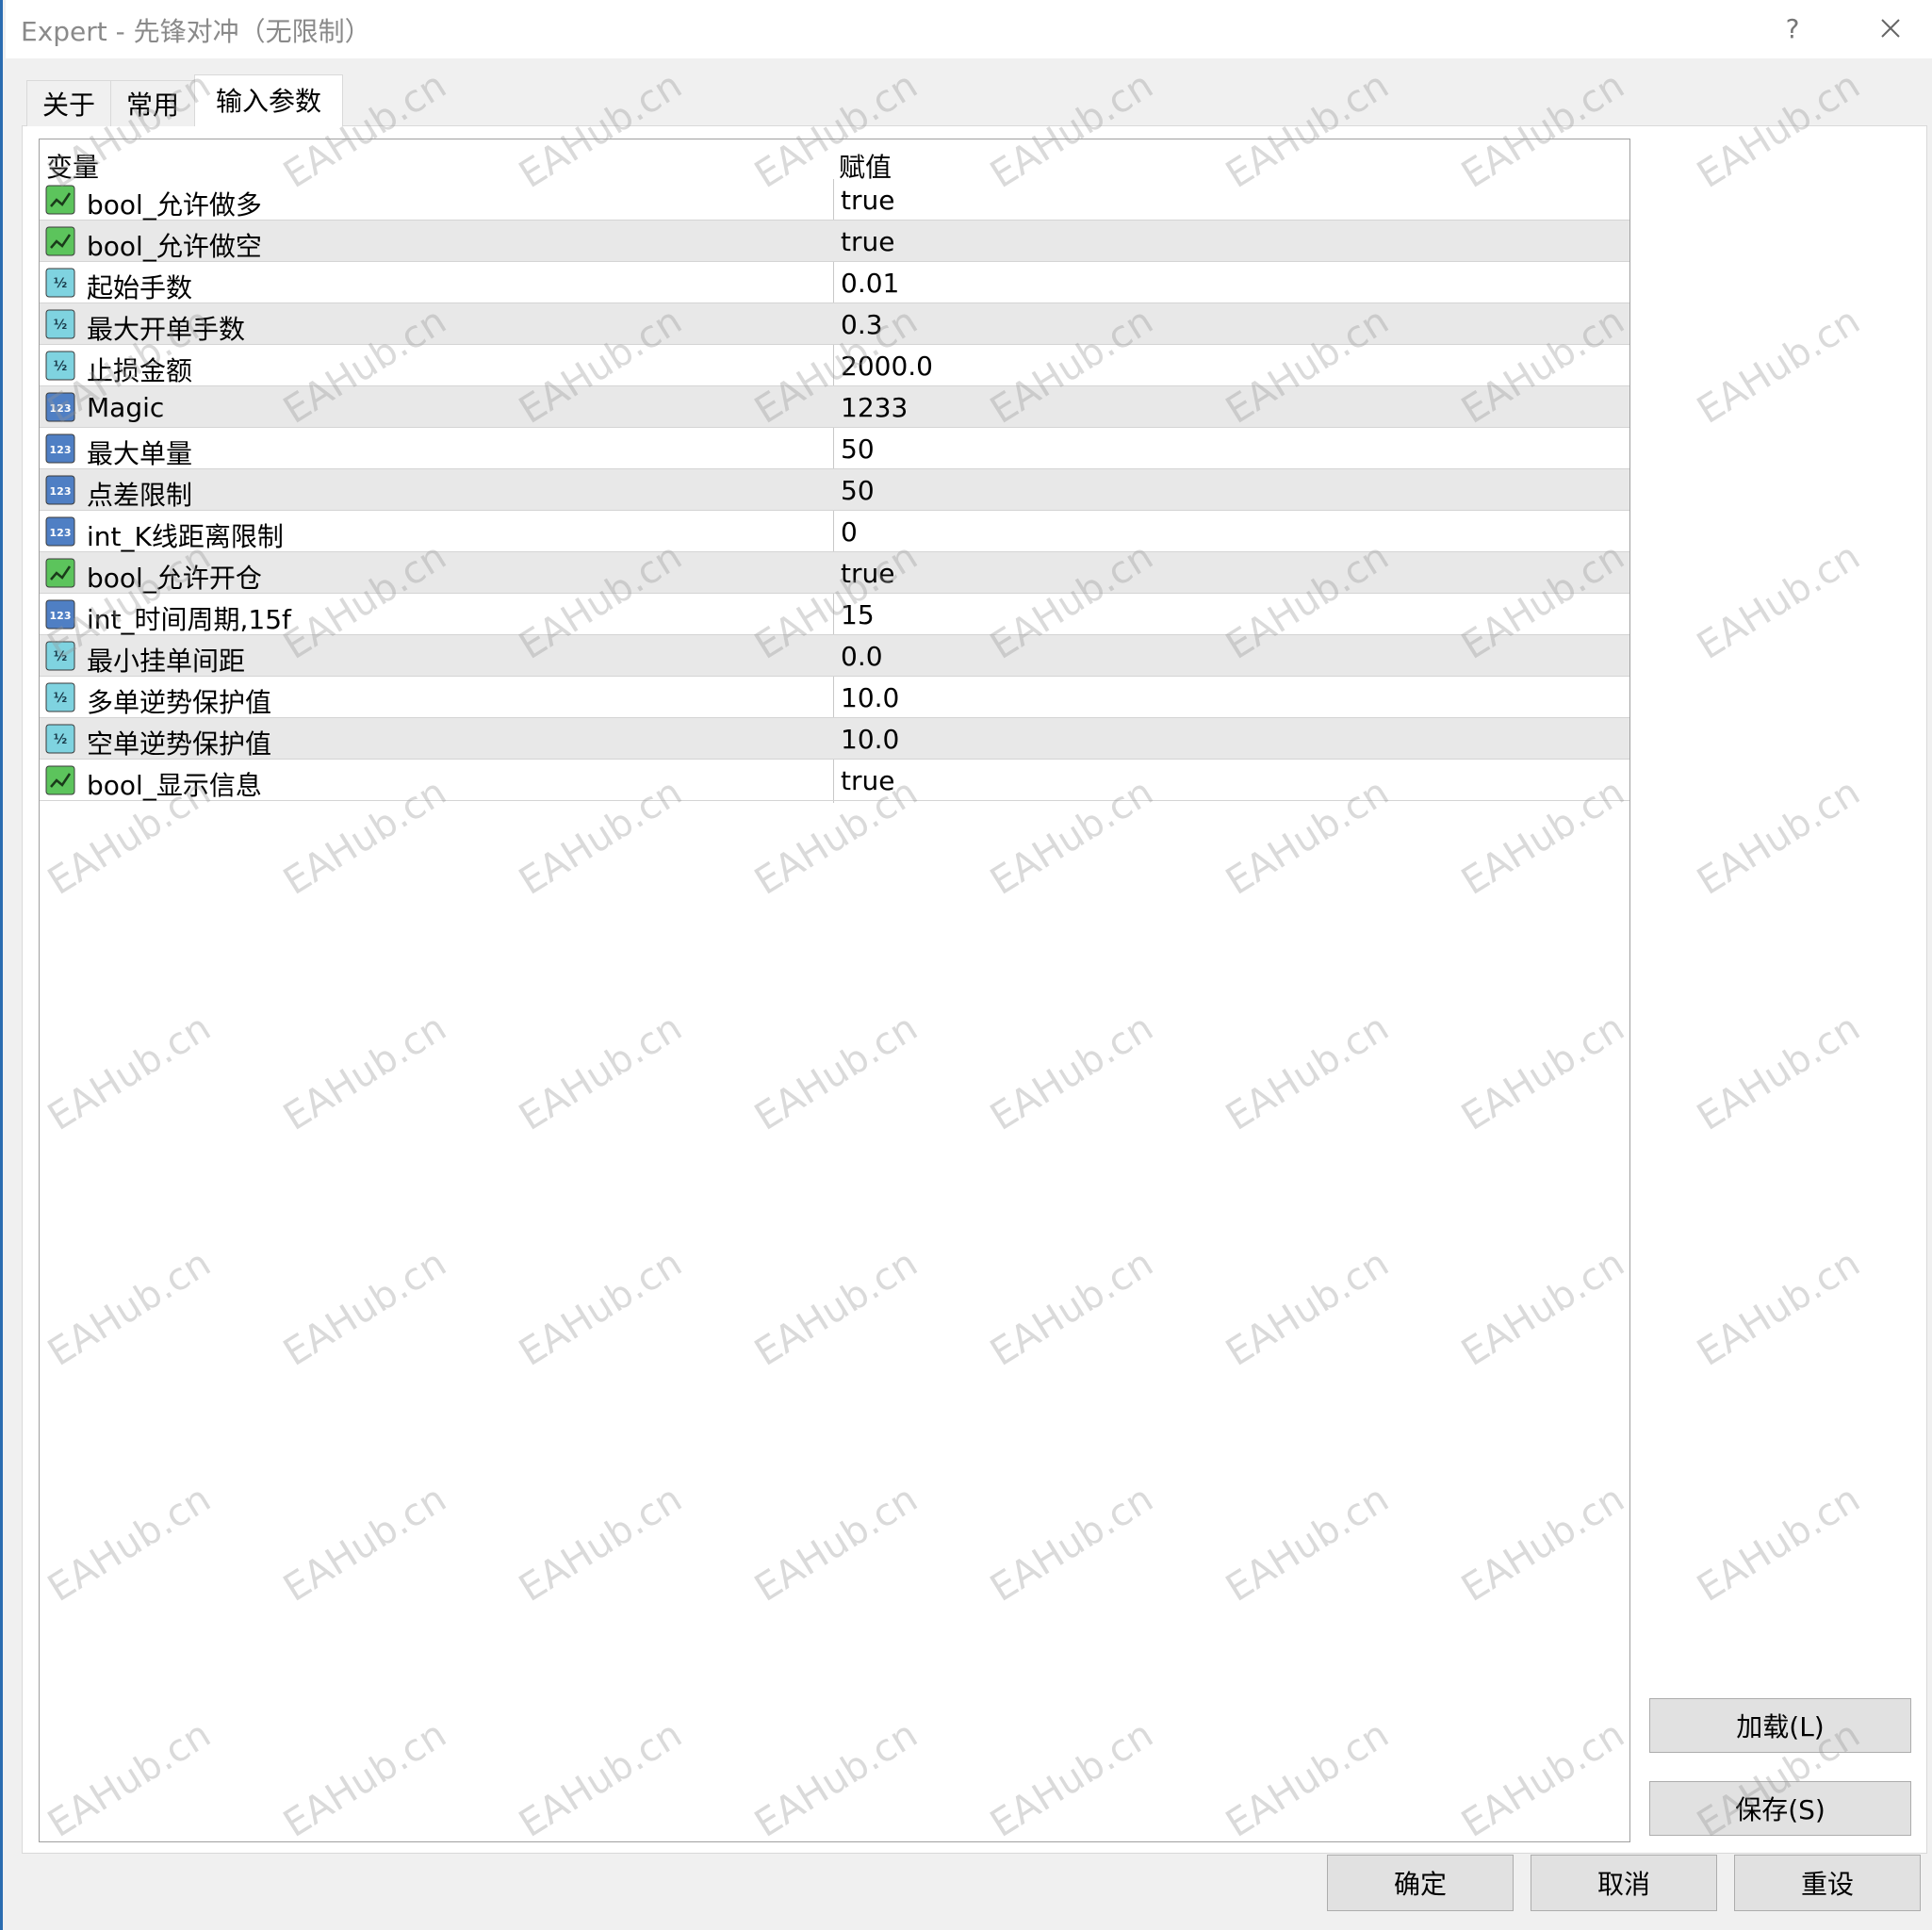  Describe the element at coordinates (126, 407) in the screenshot. I see `parameter-name: Magic` at that location.